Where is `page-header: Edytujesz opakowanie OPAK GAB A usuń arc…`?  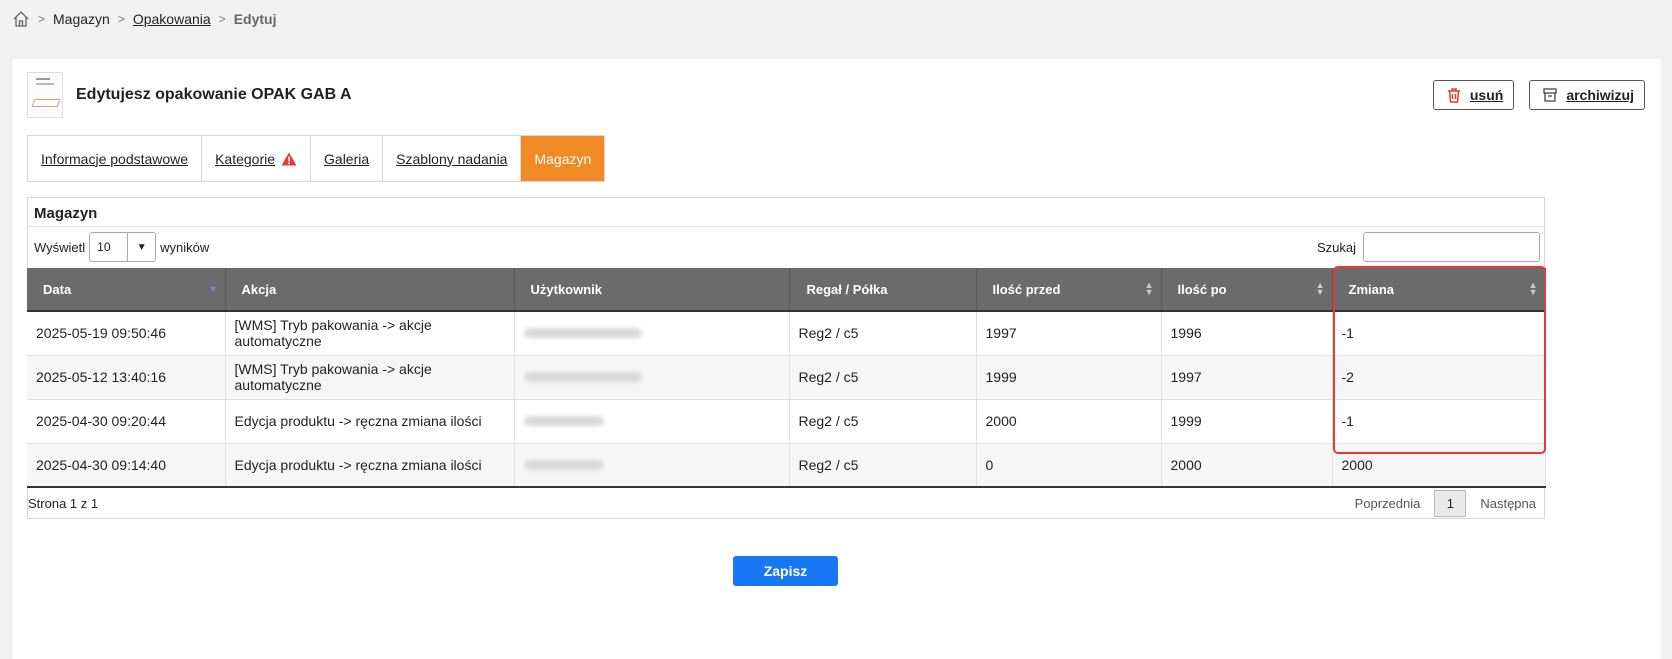 page-header: Edytujesz opakowanie OPAK GAB A usuń arc… is located at coordinates (836, 95).